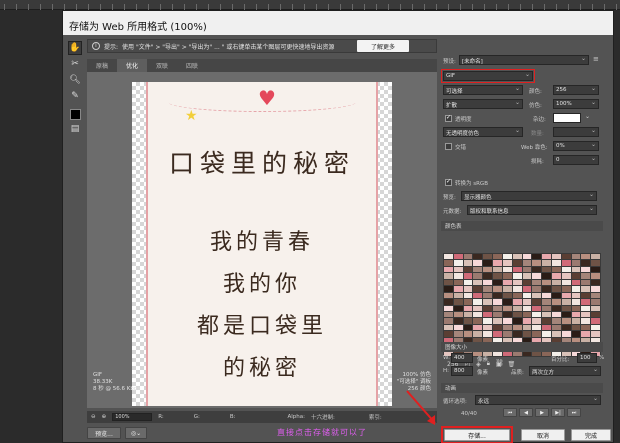 The width and height of the screenshot is (620, 443). What do you see at coordinates (512, 364) in the screenshot?
I see `delete-color-icon: 🗑︎` at bounding box center [512, 364].